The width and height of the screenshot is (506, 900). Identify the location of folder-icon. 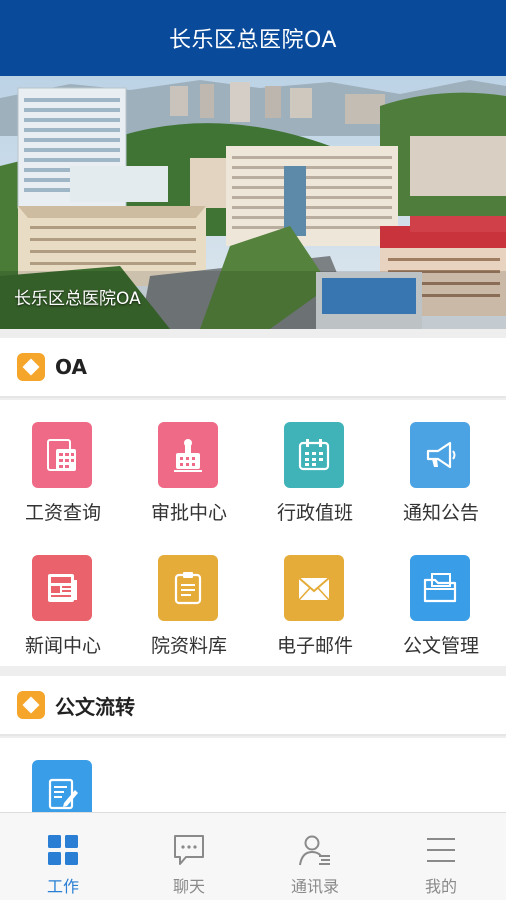
(440, 588).